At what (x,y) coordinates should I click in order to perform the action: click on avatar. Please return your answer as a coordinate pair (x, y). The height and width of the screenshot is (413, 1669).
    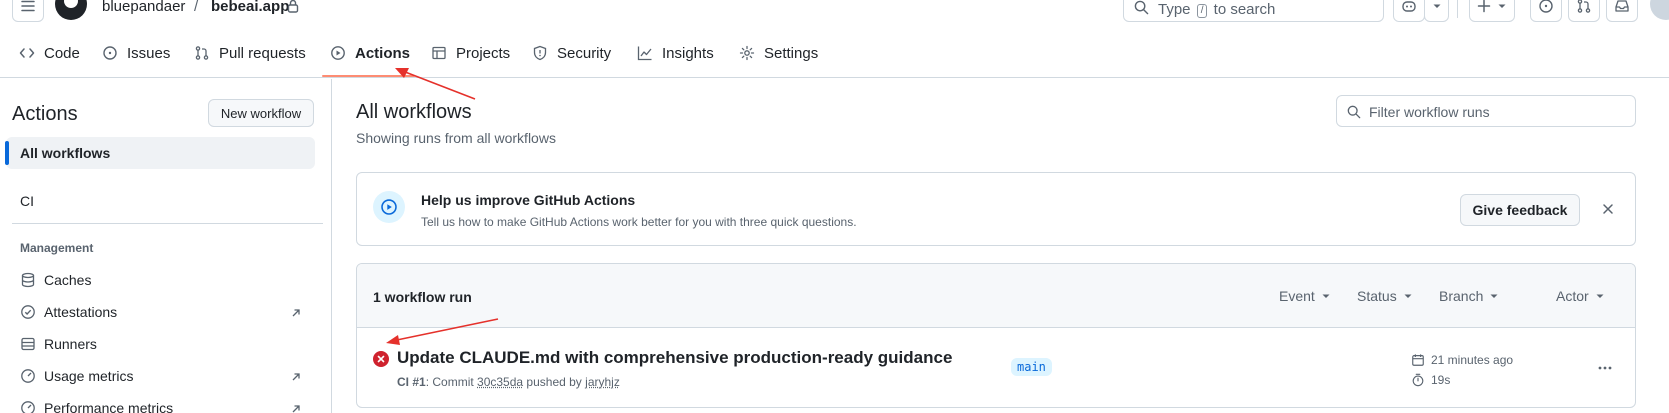
    Looking at the image, I should click on (1659, 10).